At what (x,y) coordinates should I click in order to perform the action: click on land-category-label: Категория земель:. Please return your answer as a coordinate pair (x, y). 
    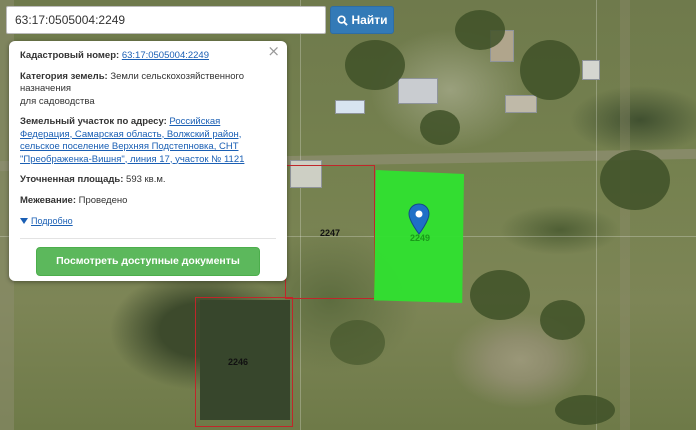
    Looking at the image, I should click on (64, 76).